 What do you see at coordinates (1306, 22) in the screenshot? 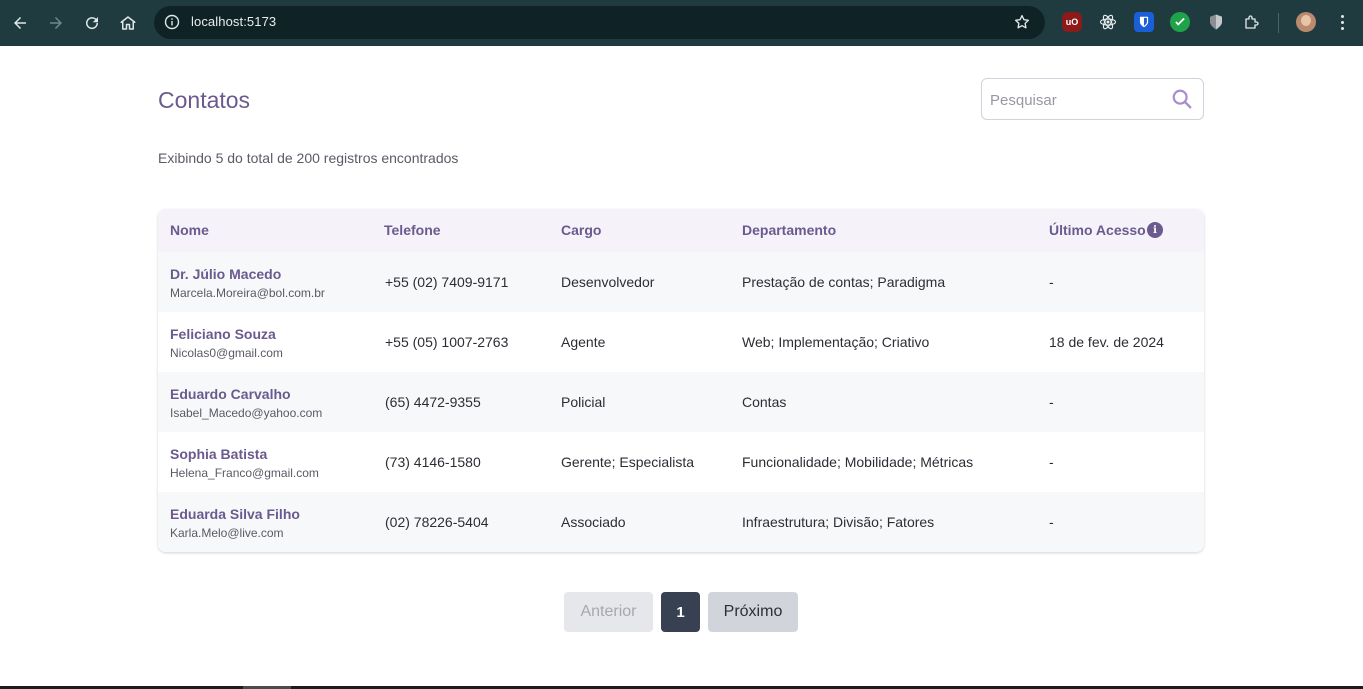
I see `profile-avatar` at bounding box center [1306, 22].